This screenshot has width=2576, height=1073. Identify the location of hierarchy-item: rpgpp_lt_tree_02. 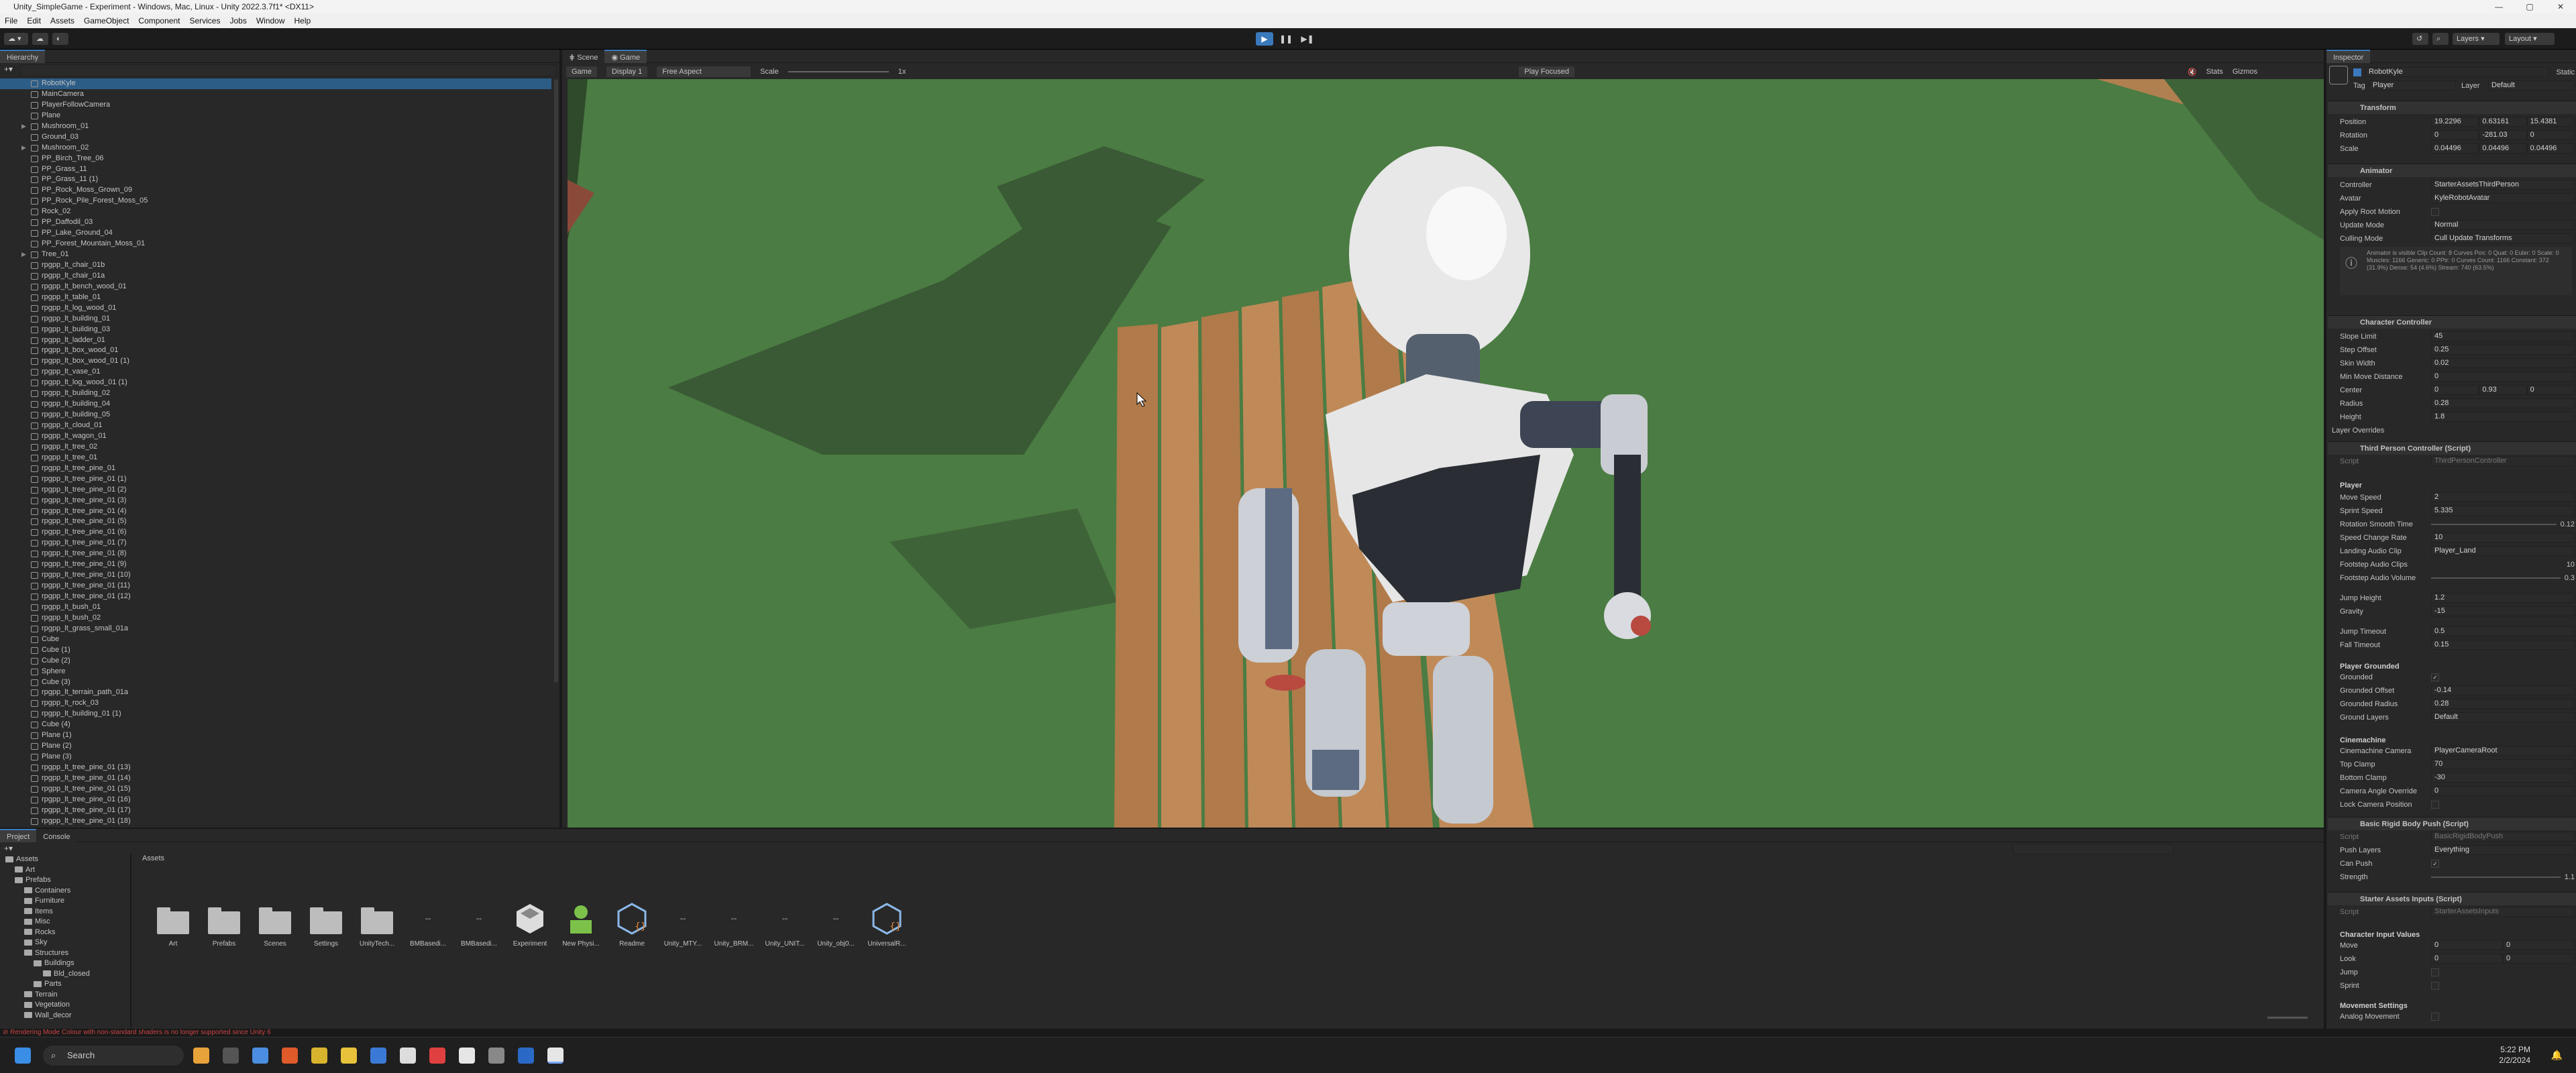
(275, 447).